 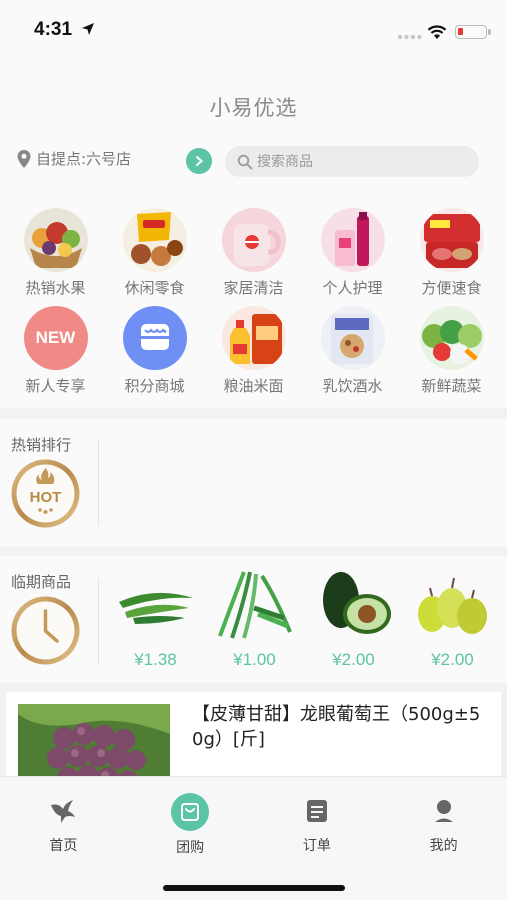 I want to click on chevron-right-icon, so click(x=200, y=161).